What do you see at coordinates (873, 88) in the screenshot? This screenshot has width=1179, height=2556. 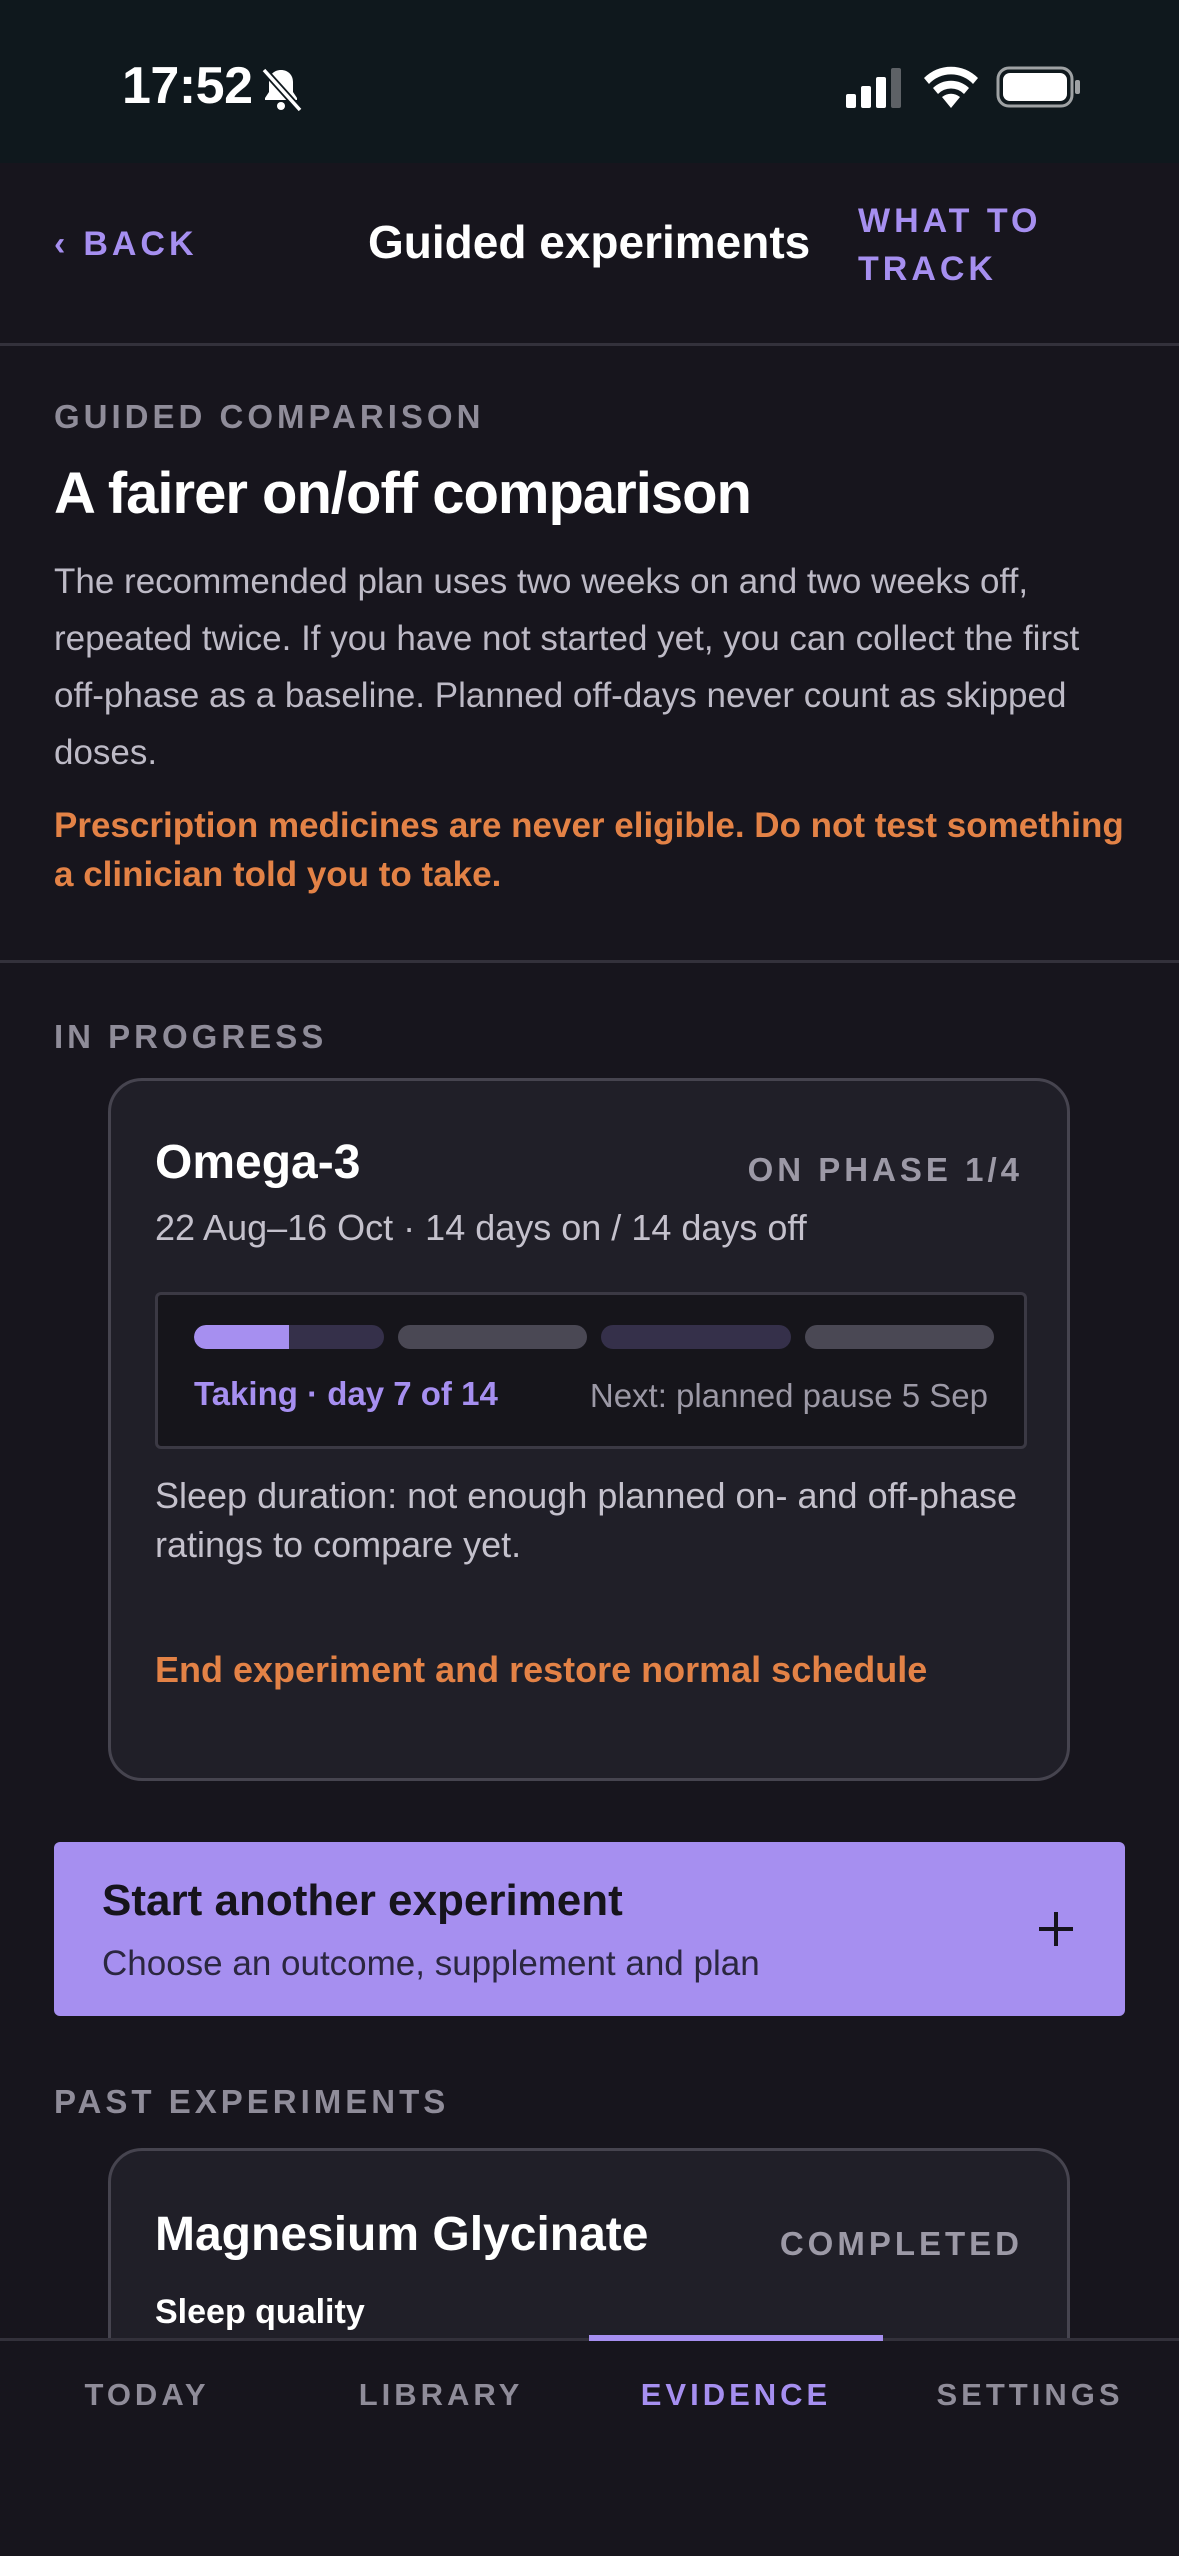 I see `signal-icon` at bounding box center [873, 88].